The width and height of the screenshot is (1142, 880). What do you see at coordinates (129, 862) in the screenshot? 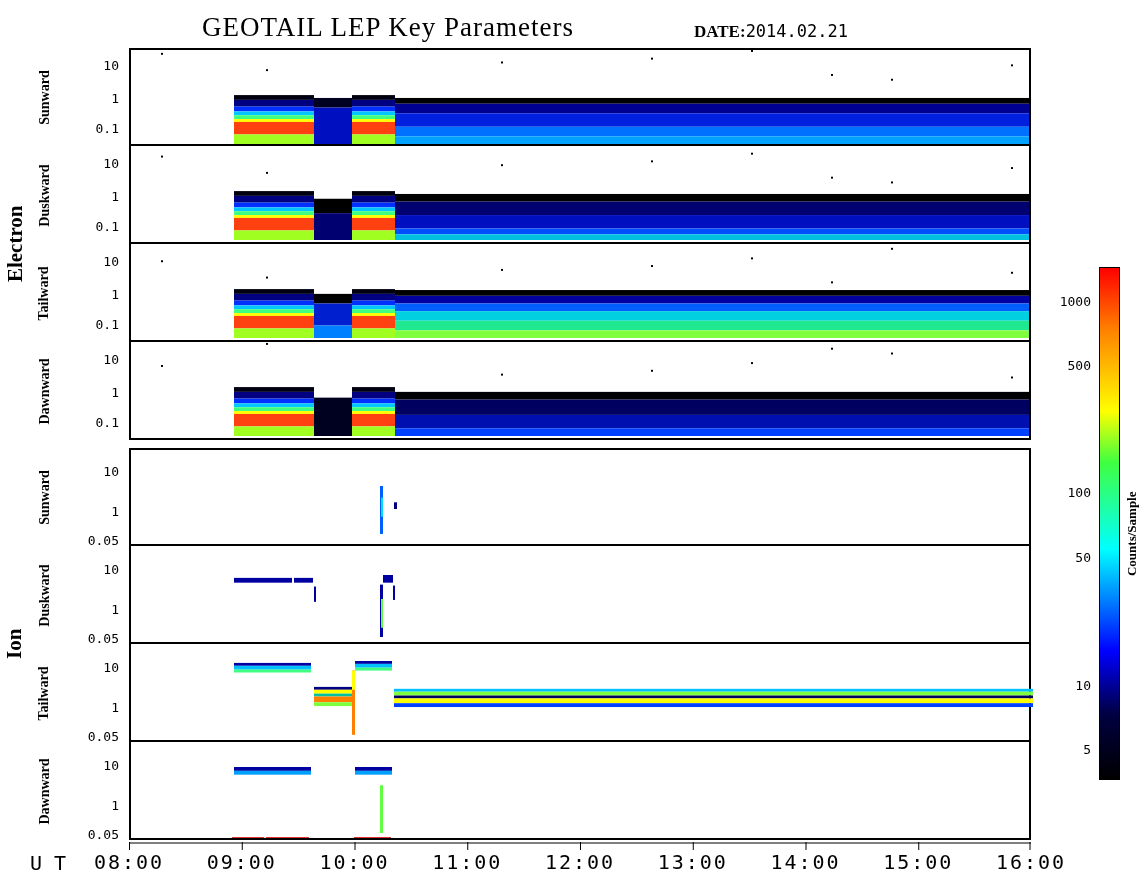
I see `time-tick-label: 08:00` at bounding box center [129, 862].